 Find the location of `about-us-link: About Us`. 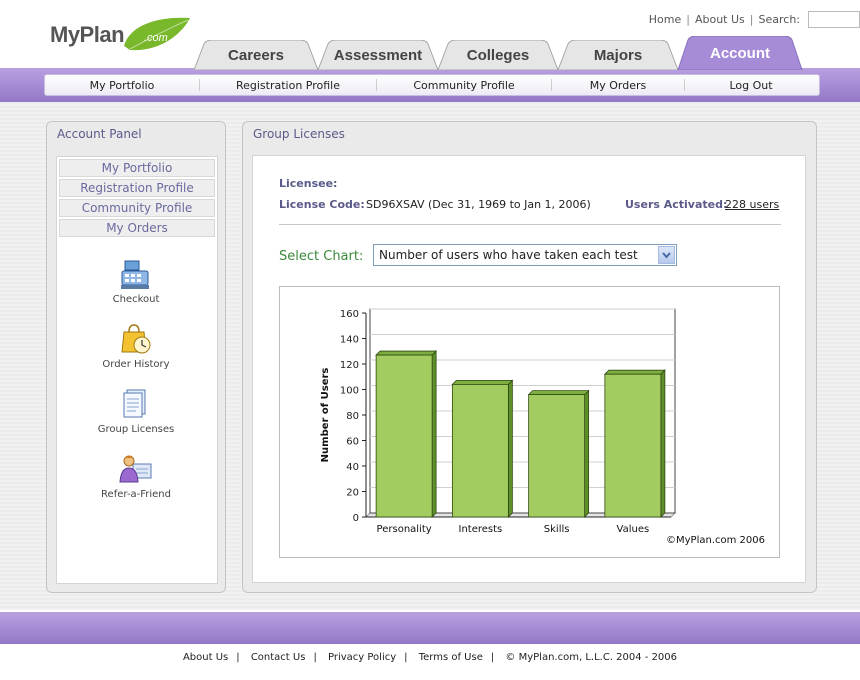

about-us-link: About Us is located at coordinates (720, 19).